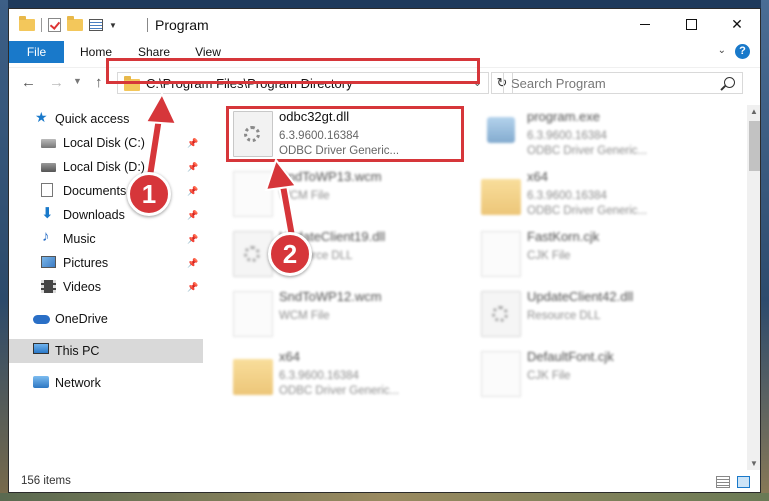 The width and height of the screenshot is (769, 501). Describe the element at coordinates (564, 316) in the screenshot. I see `file-type: Resource DLL` at that location.